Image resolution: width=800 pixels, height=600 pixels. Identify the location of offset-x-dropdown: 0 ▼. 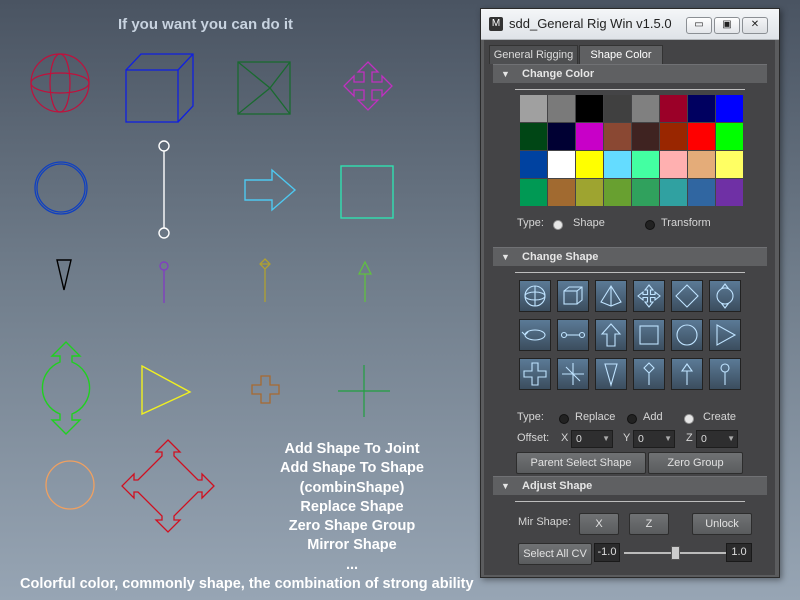
(592, 439).